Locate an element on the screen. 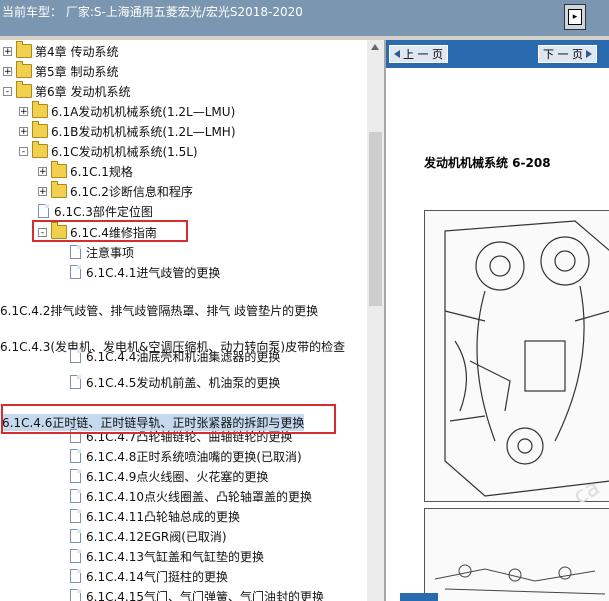 This screenshot has width=609, height=601. arrow-right-icon: ▸ is located at coordinates (575, 17).